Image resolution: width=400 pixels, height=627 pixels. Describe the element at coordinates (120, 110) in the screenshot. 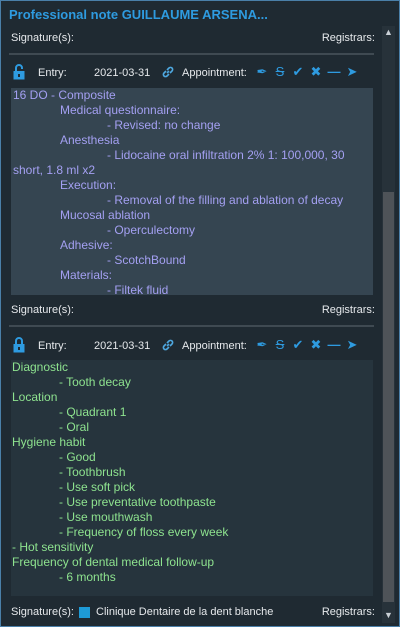

I see `note-line: Medical questionnaire:` at that location.